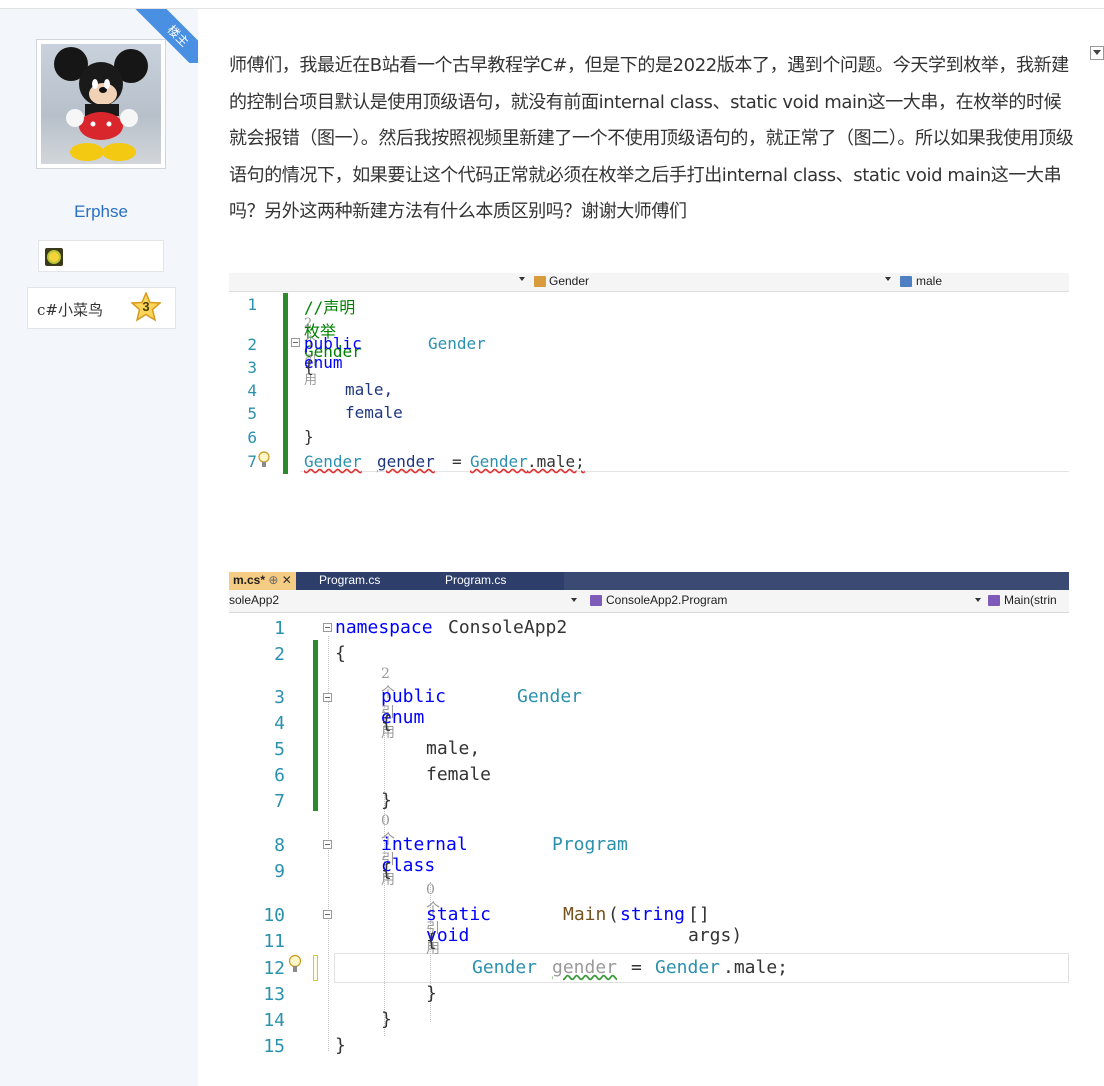  I want to click on line-number: 12, so click(274, 968).